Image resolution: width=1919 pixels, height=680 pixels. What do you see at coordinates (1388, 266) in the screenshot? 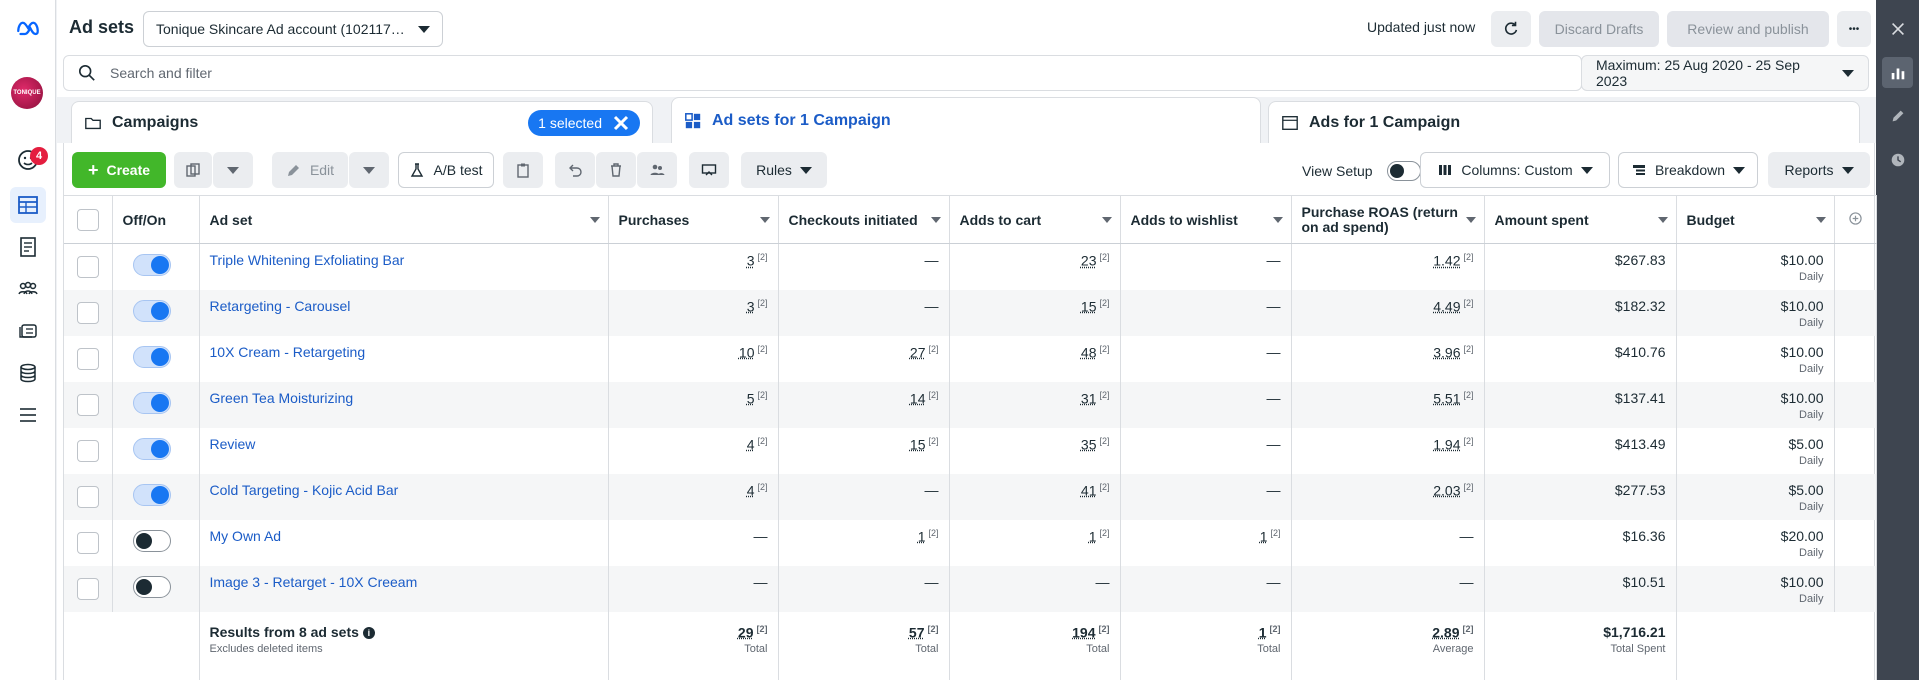
I see `purchase-roas-cell: 1.42 [2]` at bounding box center [1388, 266].